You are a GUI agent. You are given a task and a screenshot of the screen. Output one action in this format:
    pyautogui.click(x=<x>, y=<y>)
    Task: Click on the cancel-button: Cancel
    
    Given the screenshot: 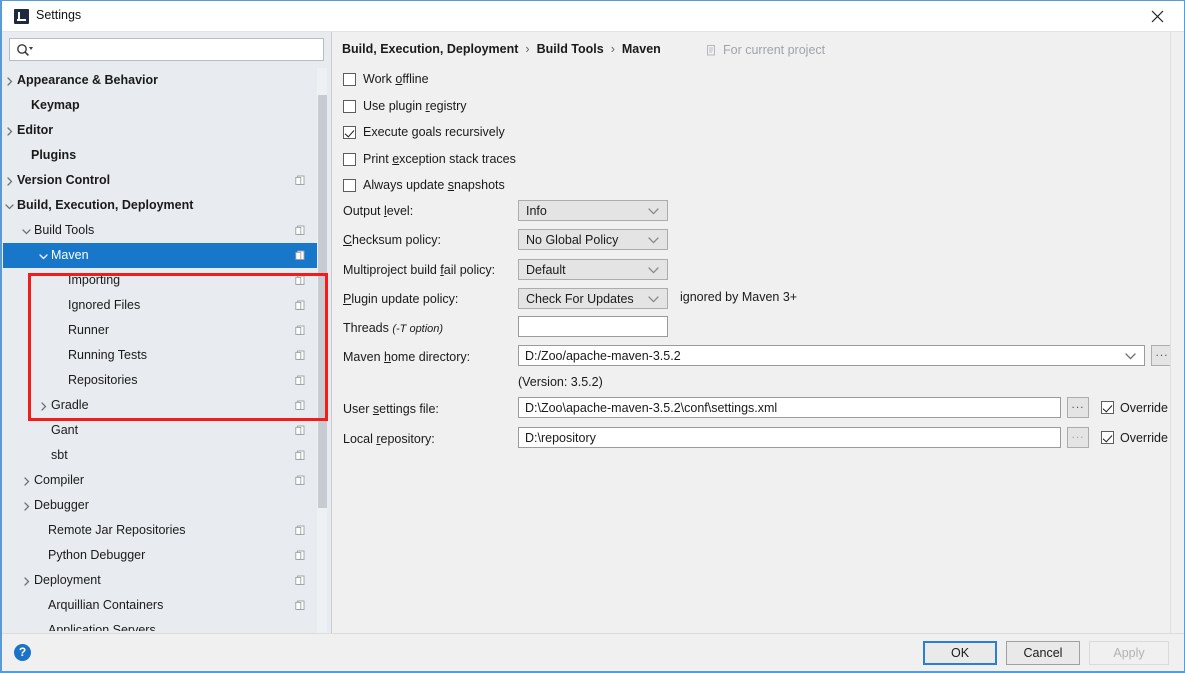 What is the action you would take?
    pyautogui.click(x=1043, y=653)
    